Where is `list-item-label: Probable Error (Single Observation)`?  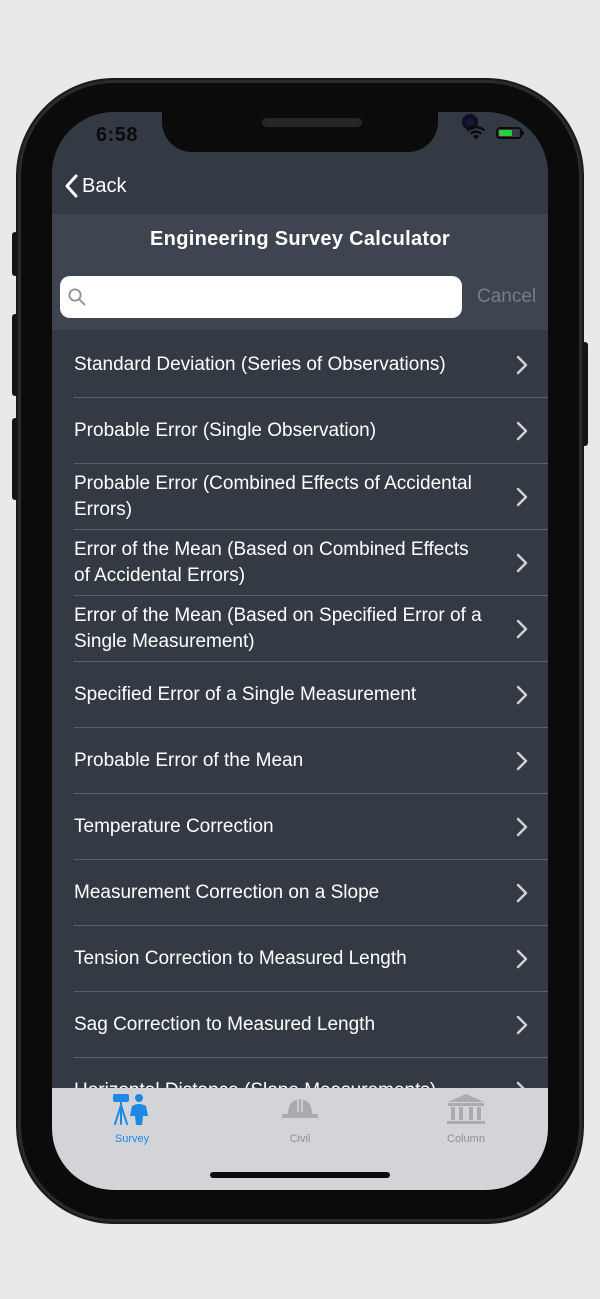
list-item-label: Probable Error (Single Observation) is located at coordinates (225, 430).